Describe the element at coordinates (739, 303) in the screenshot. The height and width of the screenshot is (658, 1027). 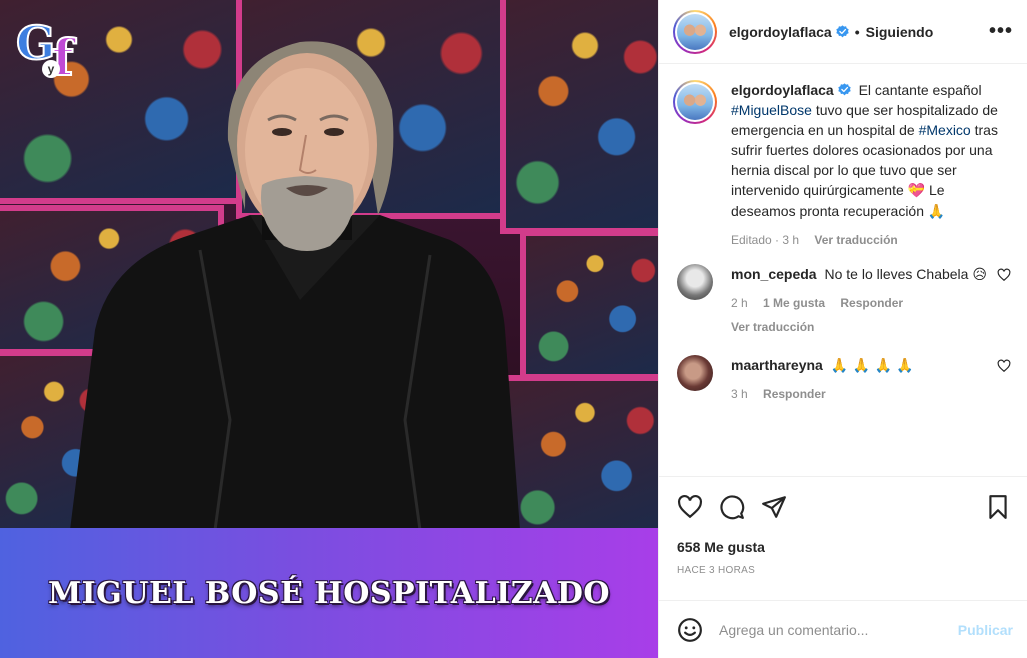
I see `comment-time: 2 h` at that location.